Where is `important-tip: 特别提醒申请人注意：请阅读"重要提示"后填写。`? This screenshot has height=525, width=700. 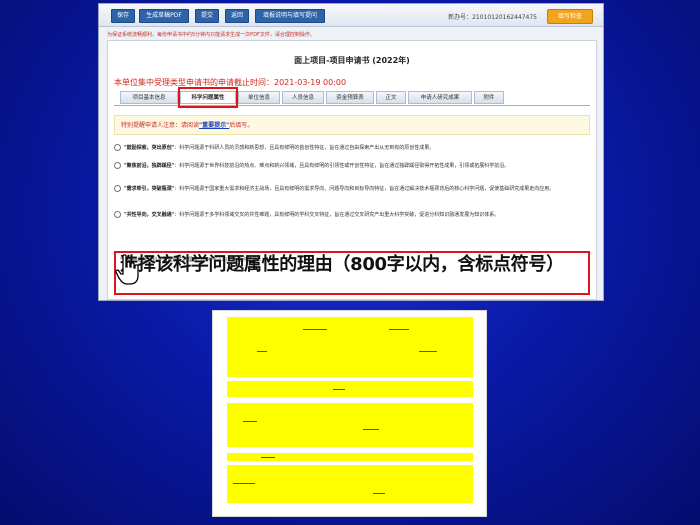
important-tip: 特别提醒申请人注意：请阅读"重要提示"后填写。 is located at coordinates (352, 125).